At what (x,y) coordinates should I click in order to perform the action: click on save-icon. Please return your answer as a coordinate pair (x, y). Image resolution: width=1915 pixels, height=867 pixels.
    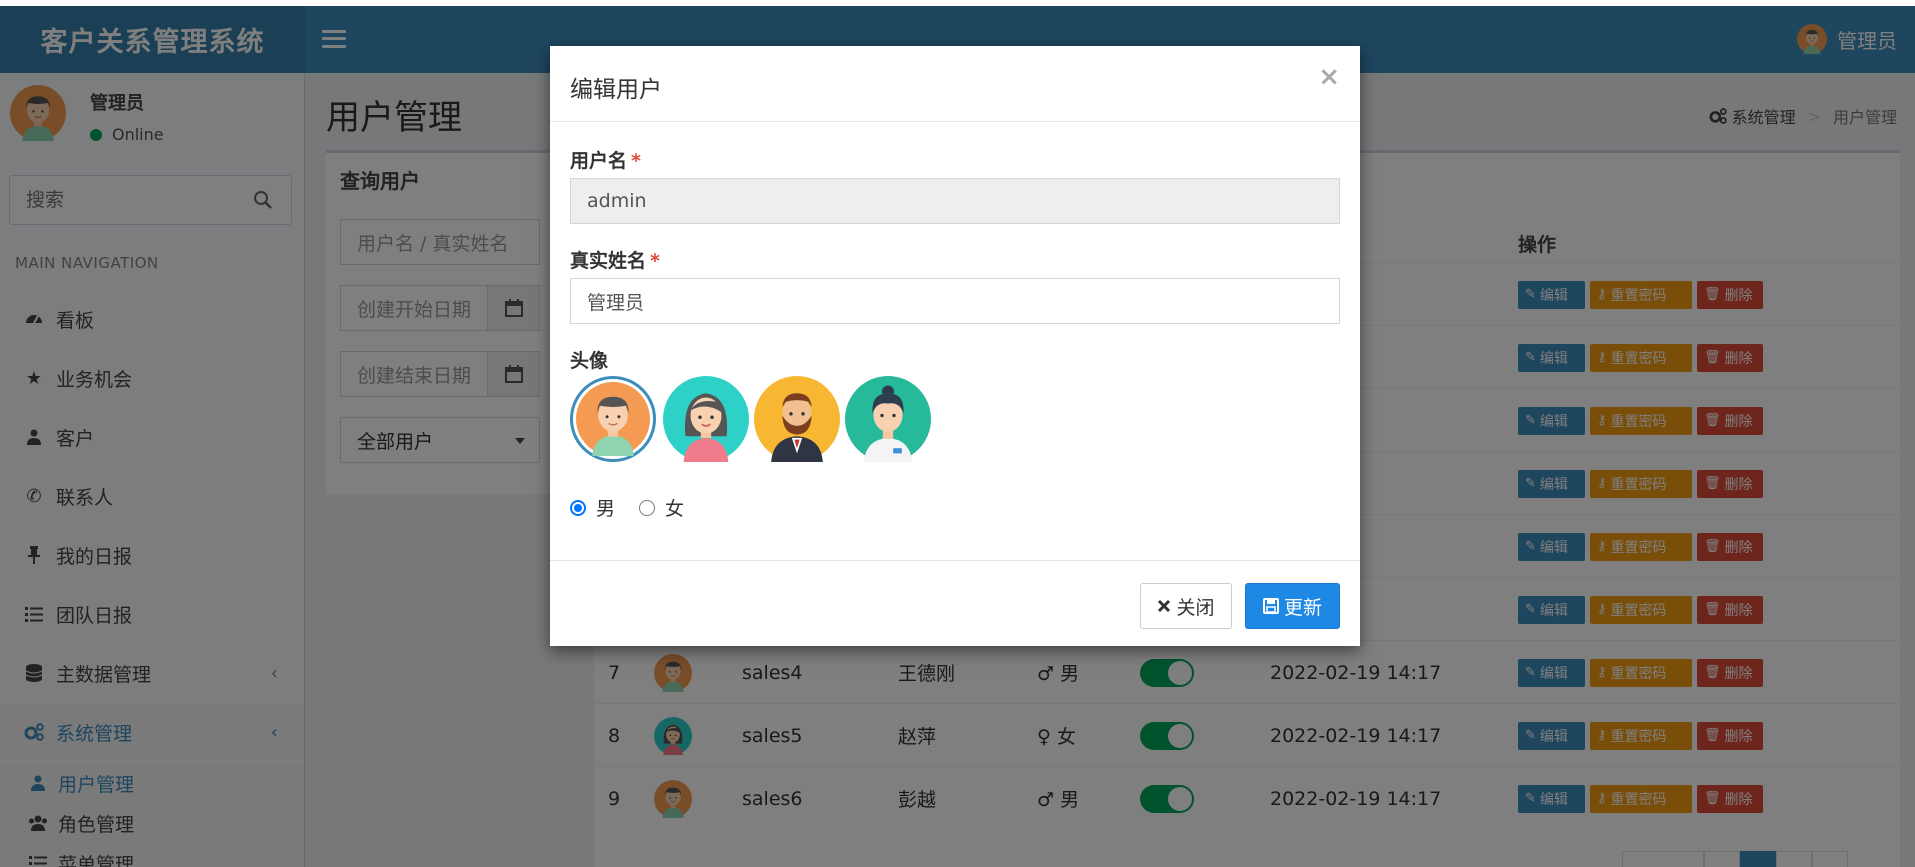
    Looking at the image, I should click on (1270, 606).